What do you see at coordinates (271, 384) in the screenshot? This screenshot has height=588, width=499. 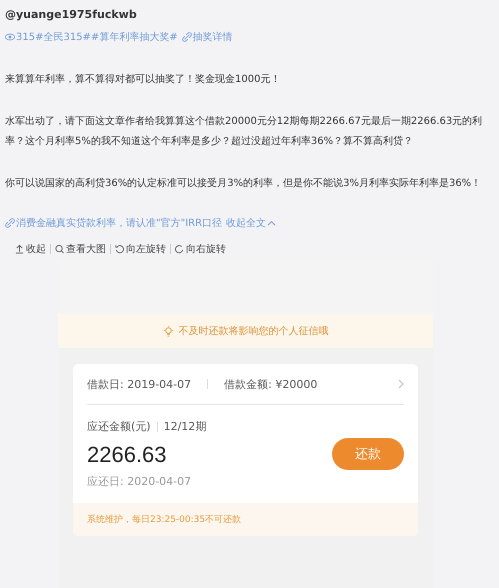 I see `loan-amount: 借款金额: ¥20000` at bounding box center [271, 384].